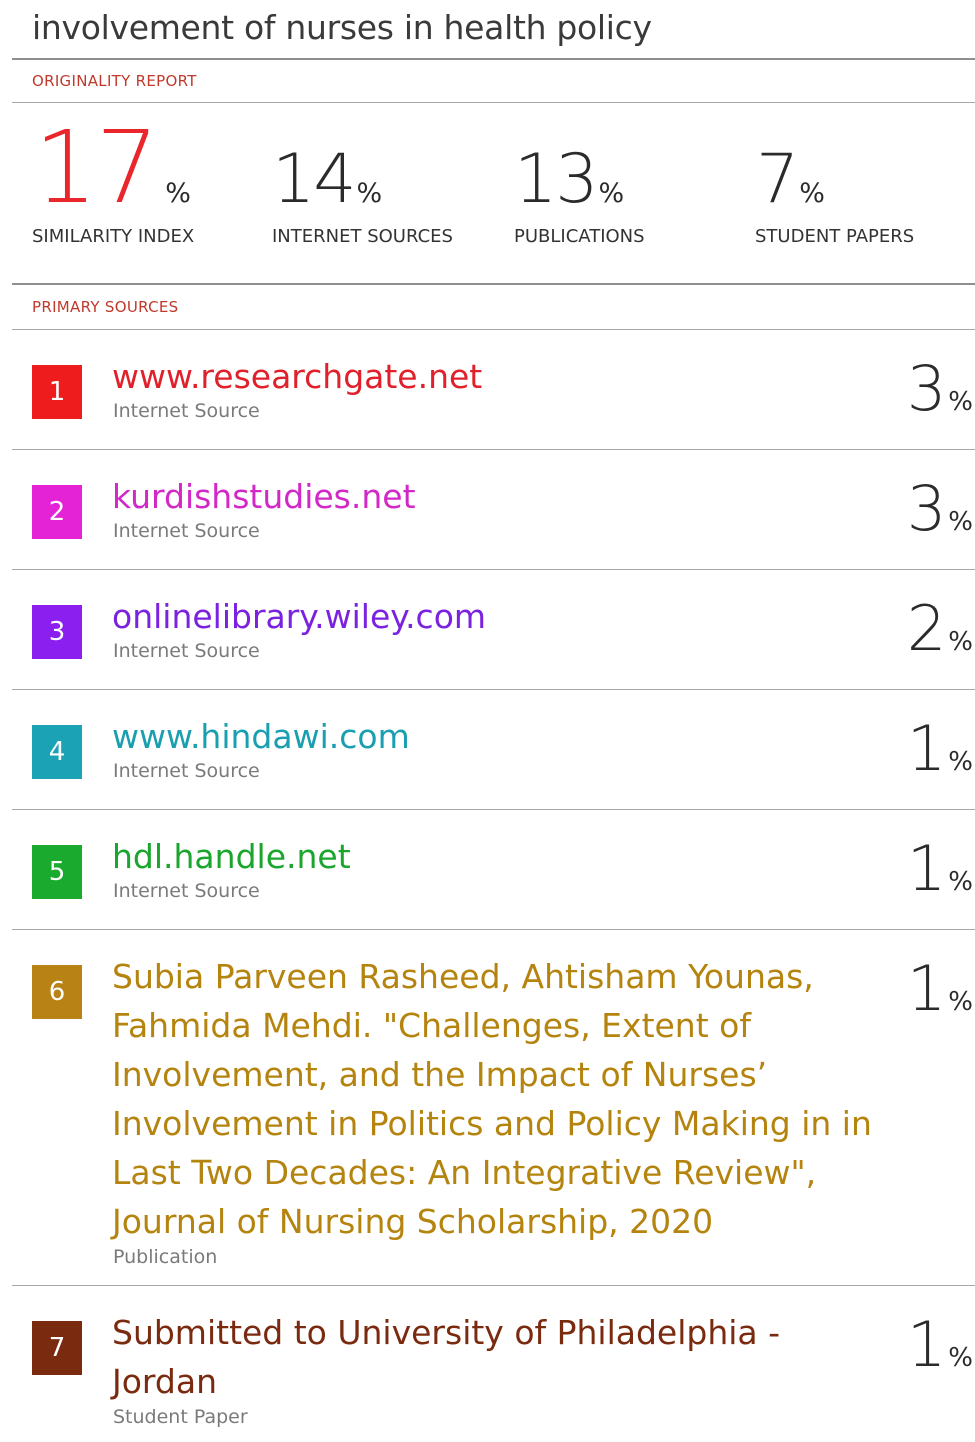 The image size is (975, 1442). What do you see at coordinates (493, 870) in the screenshot?
I see `source-row-5: 5 hdl.handle.net Internet Source 1%` at bounding box center [493, 870].